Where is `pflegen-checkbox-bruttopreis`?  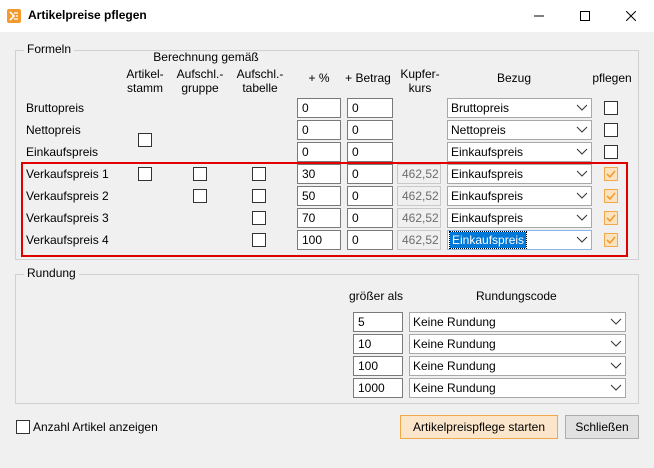
pflegen-checkbox-bruttopreis is located at coordinates (611, 108).